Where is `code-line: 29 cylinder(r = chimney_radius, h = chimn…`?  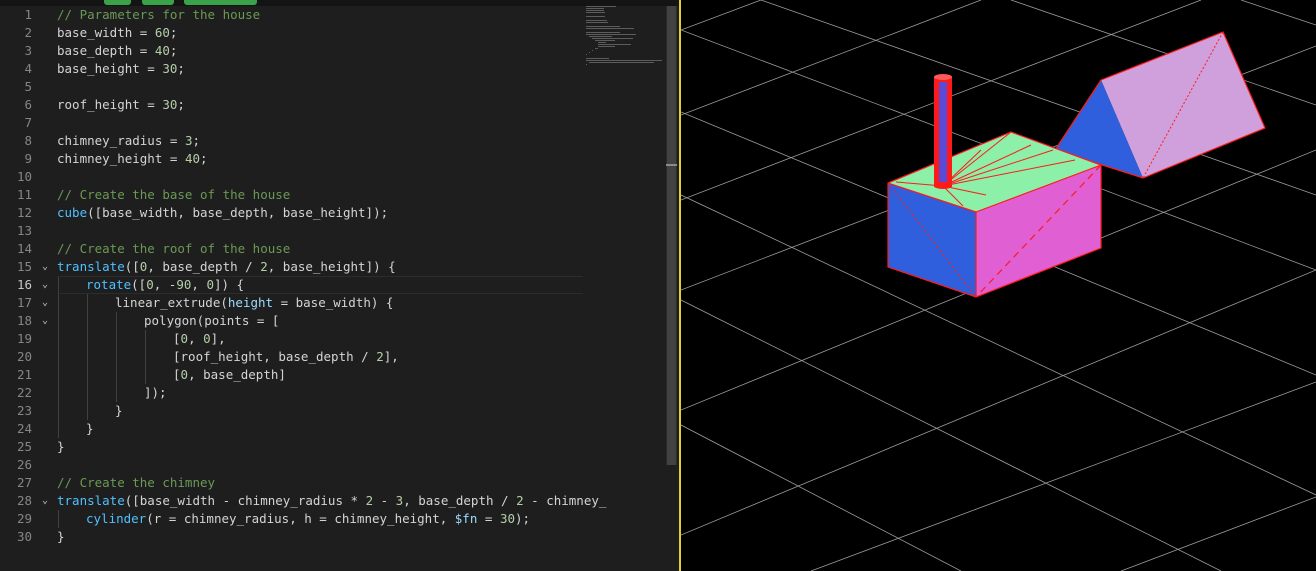
code-line: 29 cylinder(r = chimney_radius, h = chimn… is located at coordinates (291, 519).